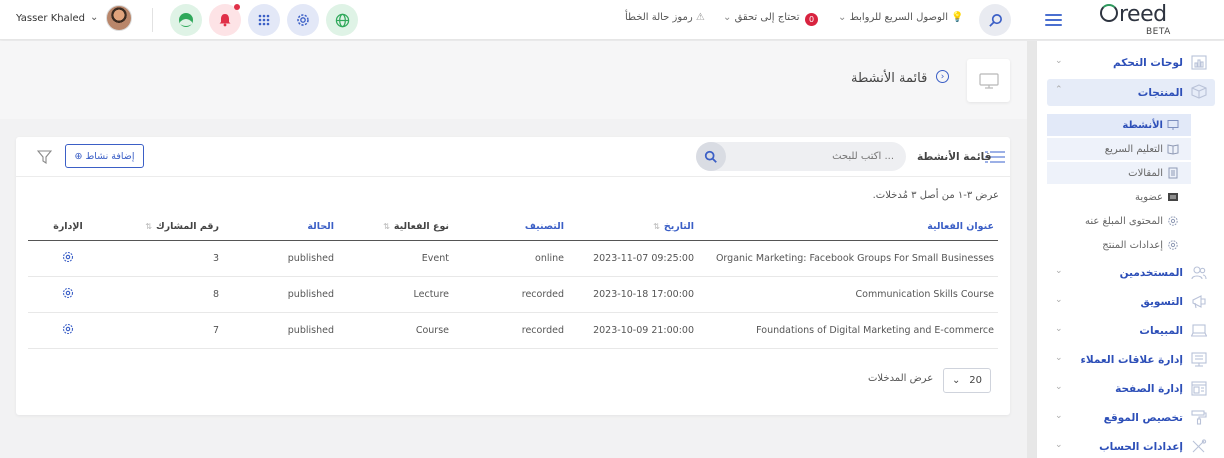 This screenshot has height=458, width=1224. What do you see at coordinates (152, 20) in the screenshot?
I see `divider` at bounding box center [152, 20].